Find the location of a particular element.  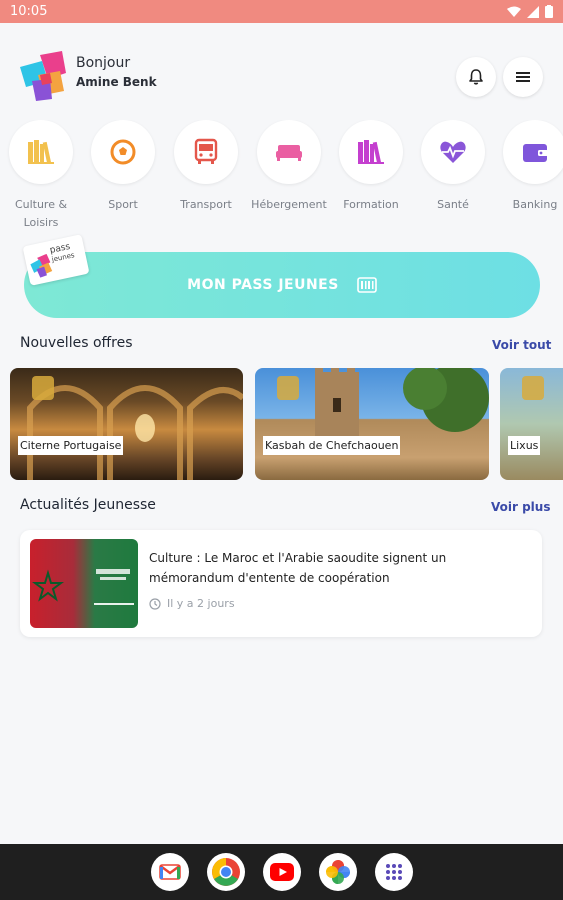

category-sante: Santé is located at coordinates (453, 167).